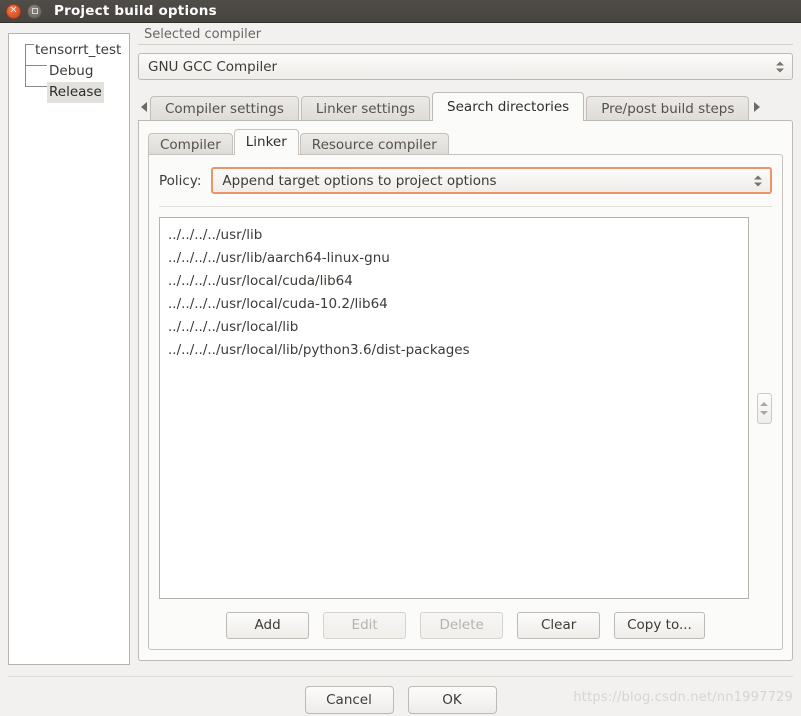  Describe the element at coordinates (266, 142) in the screenshot. I see `subtab-linker: Linker` at that location.